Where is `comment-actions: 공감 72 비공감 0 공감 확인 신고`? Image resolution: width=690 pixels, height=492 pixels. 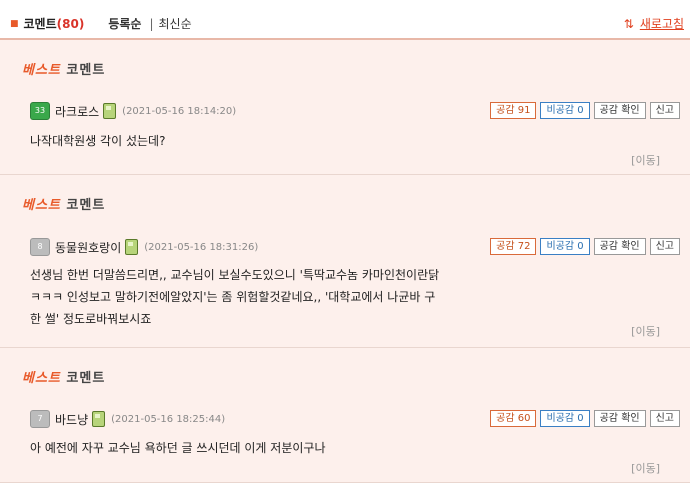
comment-actions: 공감 72 비공감 0 공감 확인 신고 is located at coordinates (585, 246).